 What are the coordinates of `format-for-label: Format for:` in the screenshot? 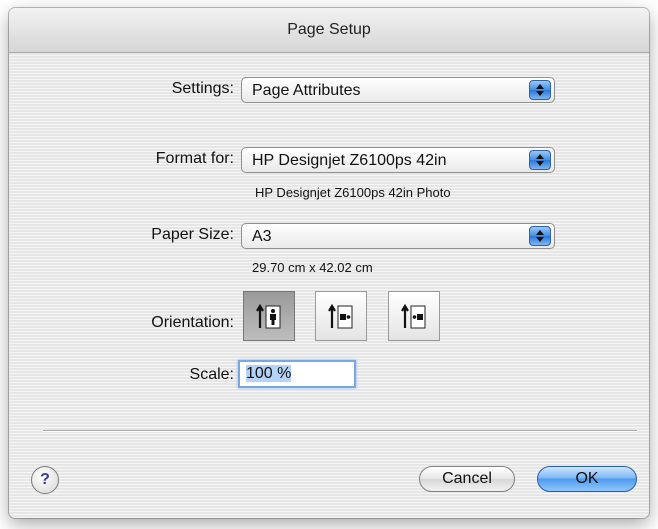 It's located at (194, 158).